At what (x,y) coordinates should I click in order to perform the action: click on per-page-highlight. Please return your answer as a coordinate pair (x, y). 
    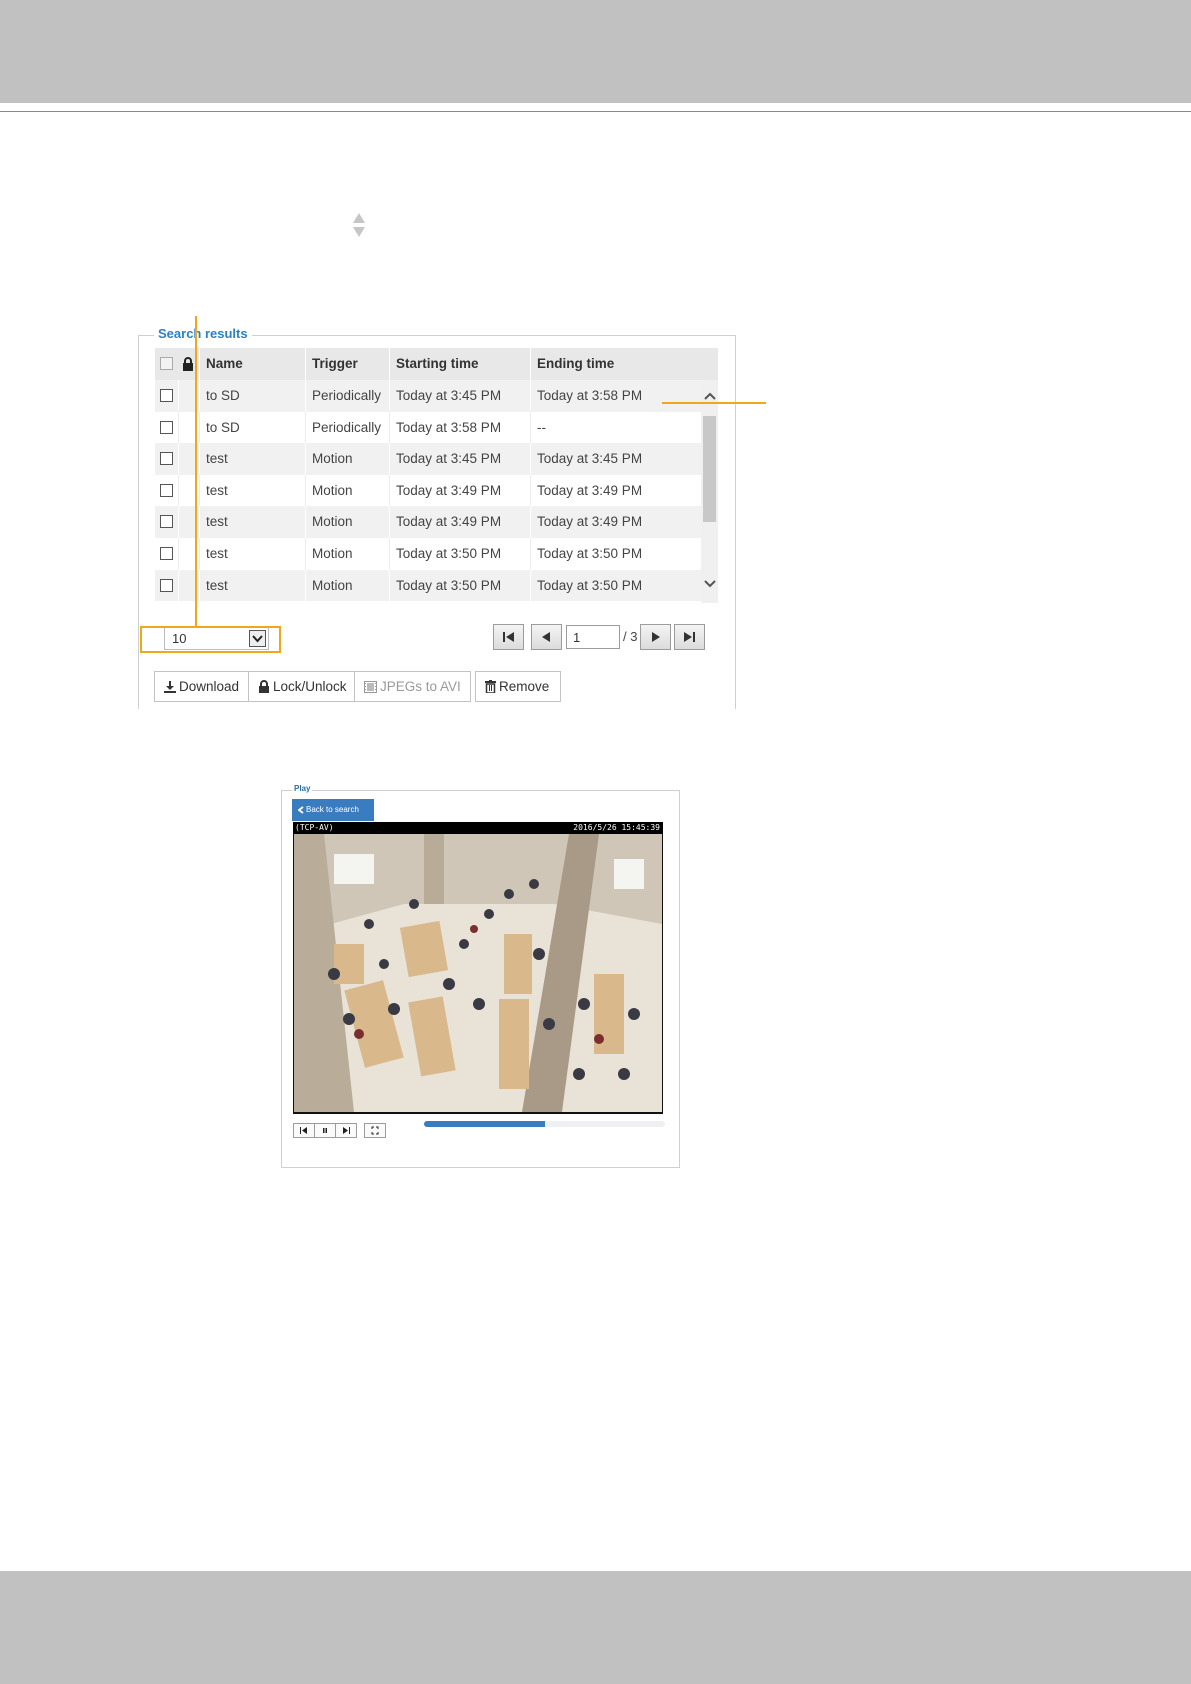
    Looking at the image, I should click on (210, 639).